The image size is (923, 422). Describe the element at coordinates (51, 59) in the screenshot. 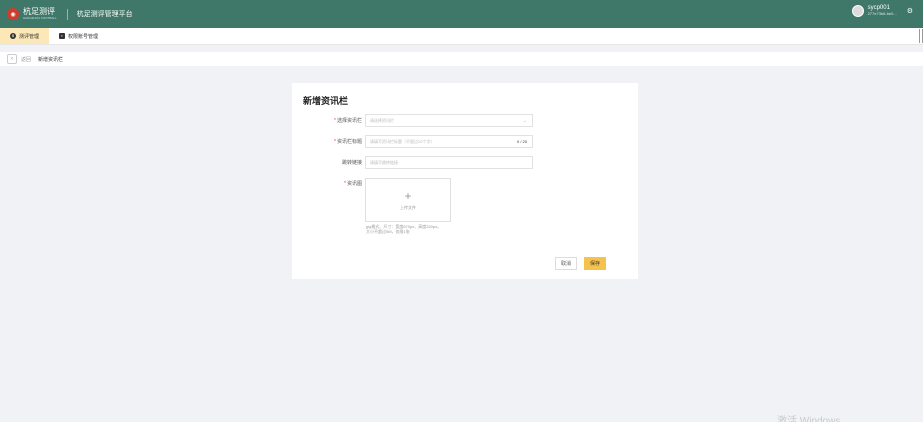

I see `breadcrumb-current: 新增资讯栏` at that location.